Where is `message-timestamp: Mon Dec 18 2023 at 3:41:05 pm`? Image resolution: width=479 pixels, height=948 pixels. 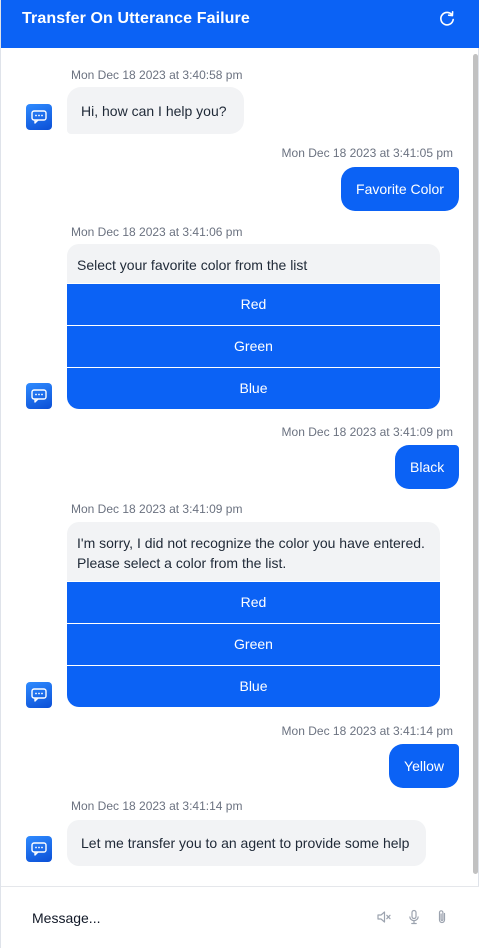
message-timestamp: Mon Dec 18 2023 at 3:41:05 pm is located at coordinates (367, 153).